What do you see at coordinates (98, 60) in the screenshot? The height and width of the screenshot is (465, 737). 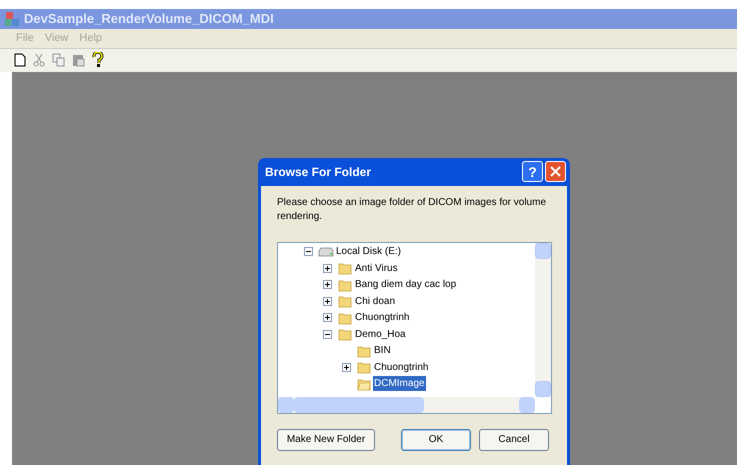 I see `help-icon` at bounding box center [98, 60].